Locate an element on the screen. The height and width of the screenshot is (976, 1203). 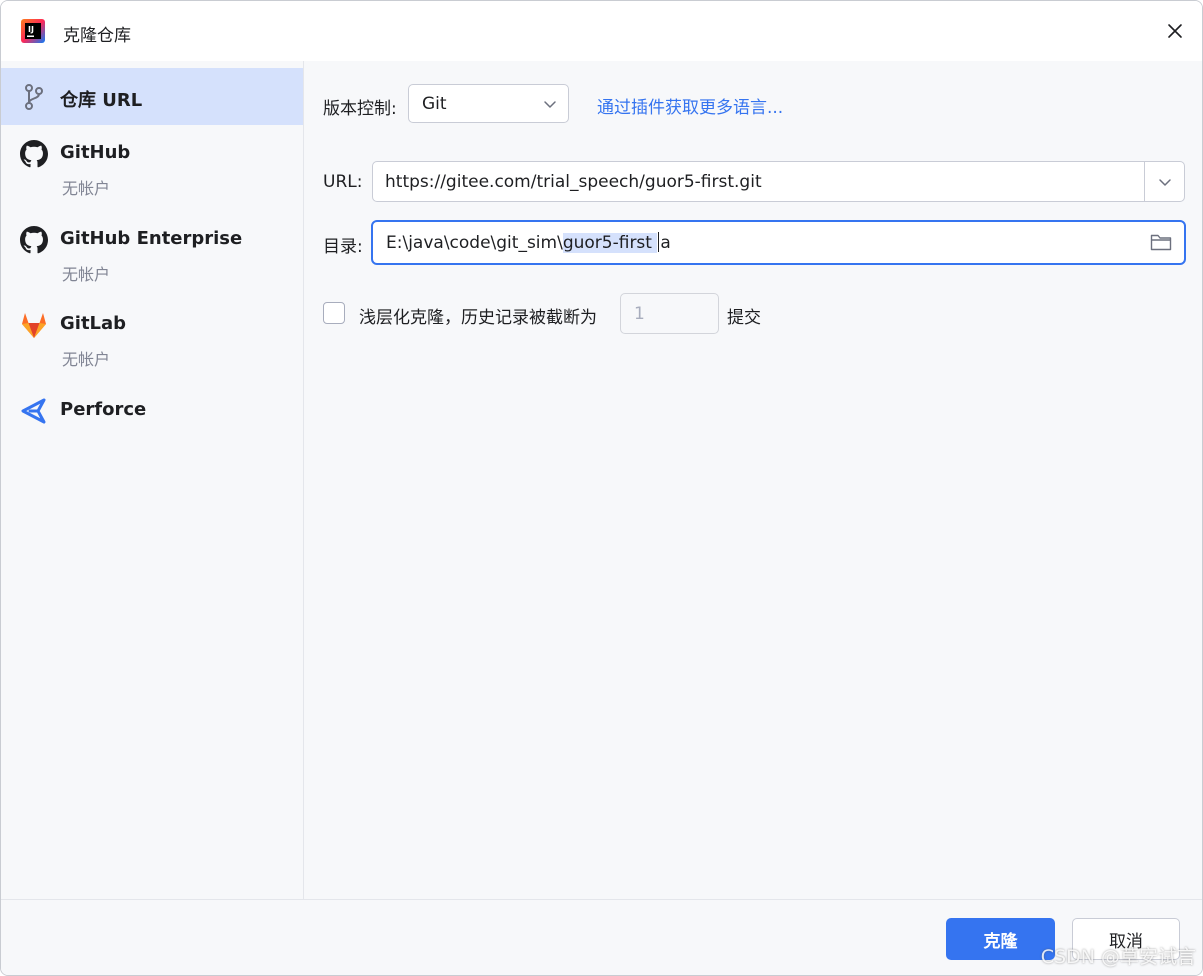
intellij-idea-icon: IJ is located at coordinates (33, 31).